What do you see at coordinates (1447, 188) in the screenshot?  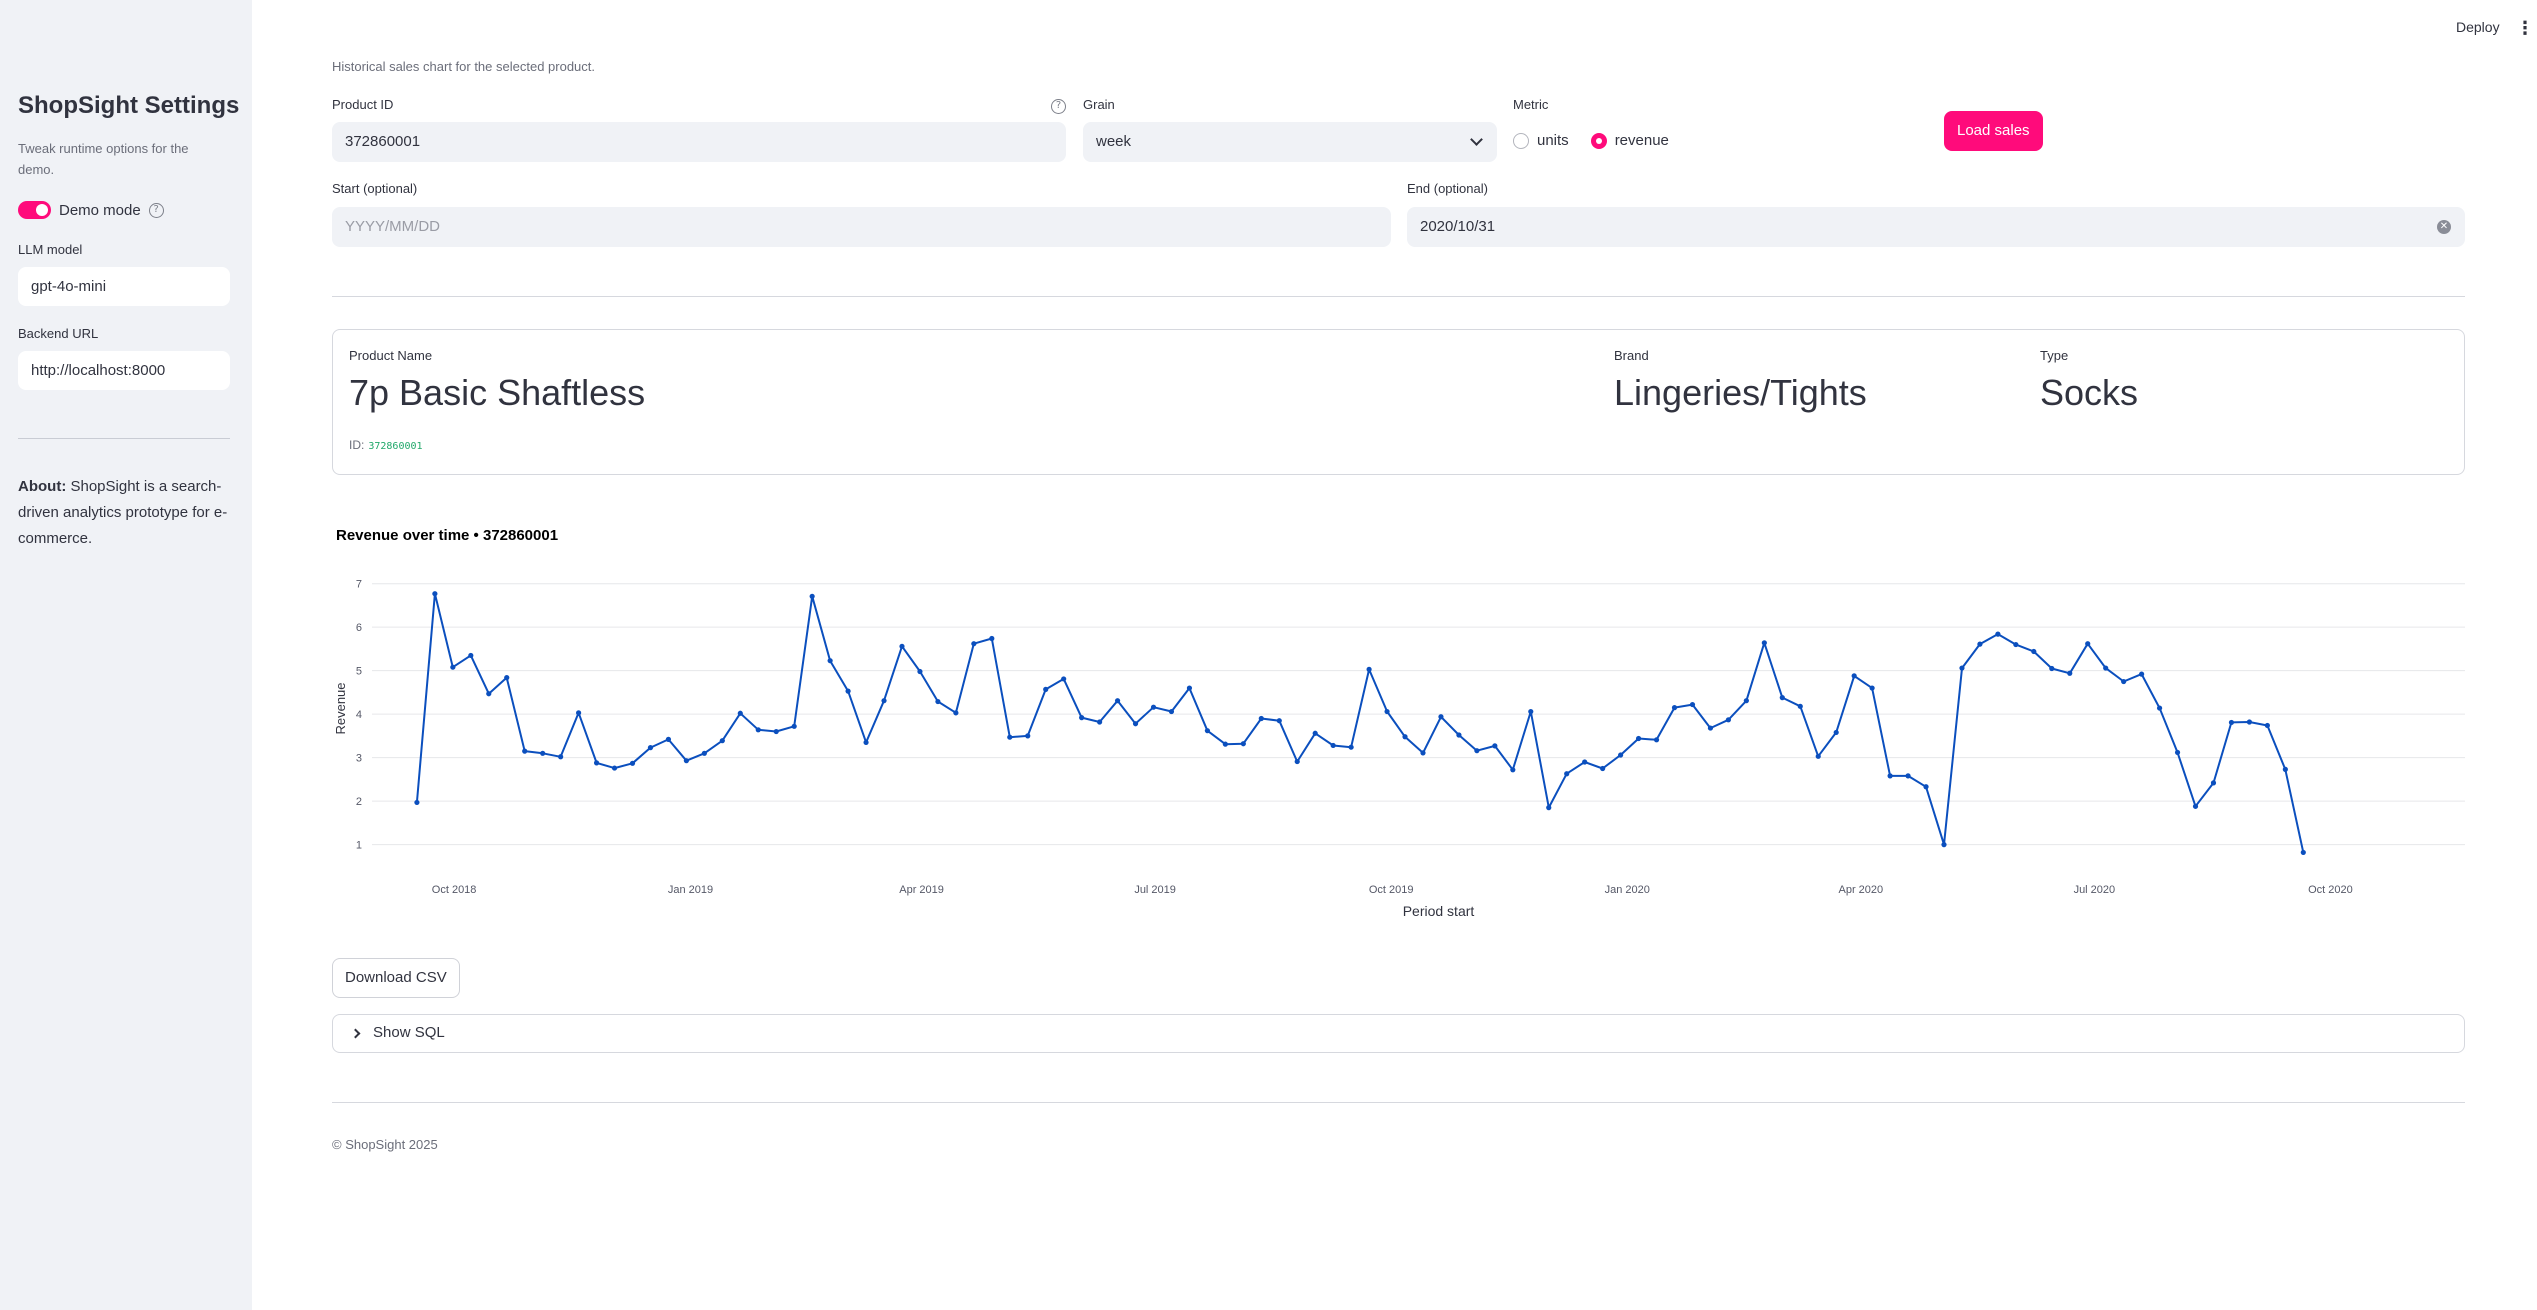 I see `end-label: End (optional)` at bounding box center [1447, 188].